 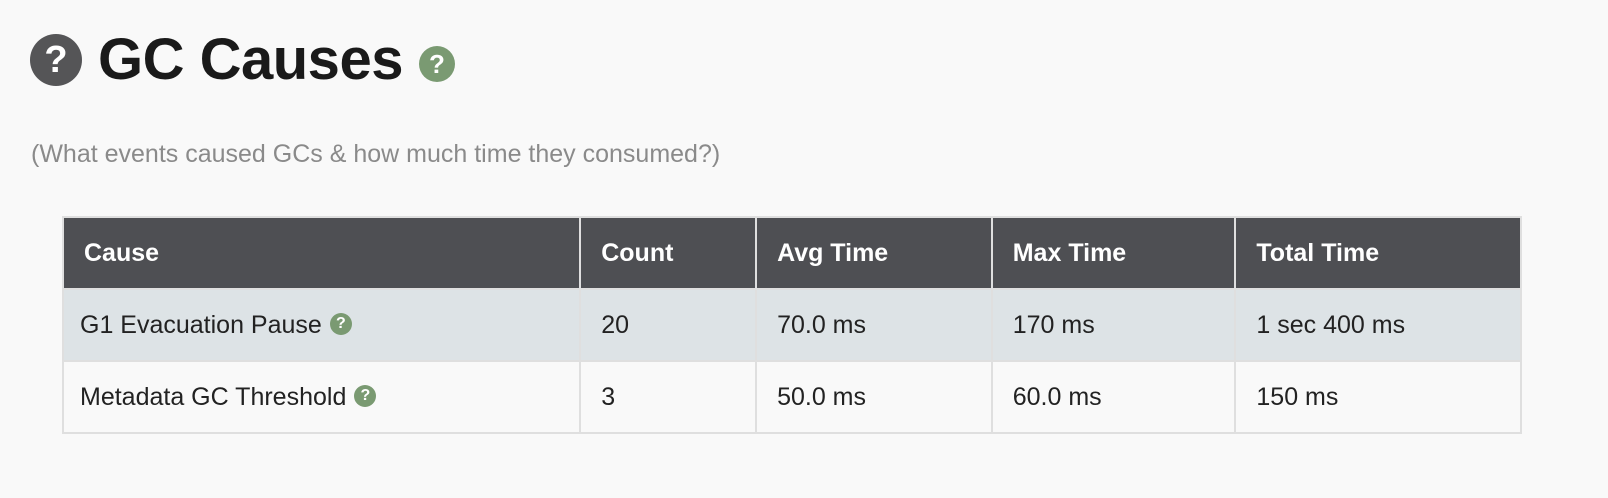 I want to click on total-time-cell: 150 ms, so click(x=1378, y=397).